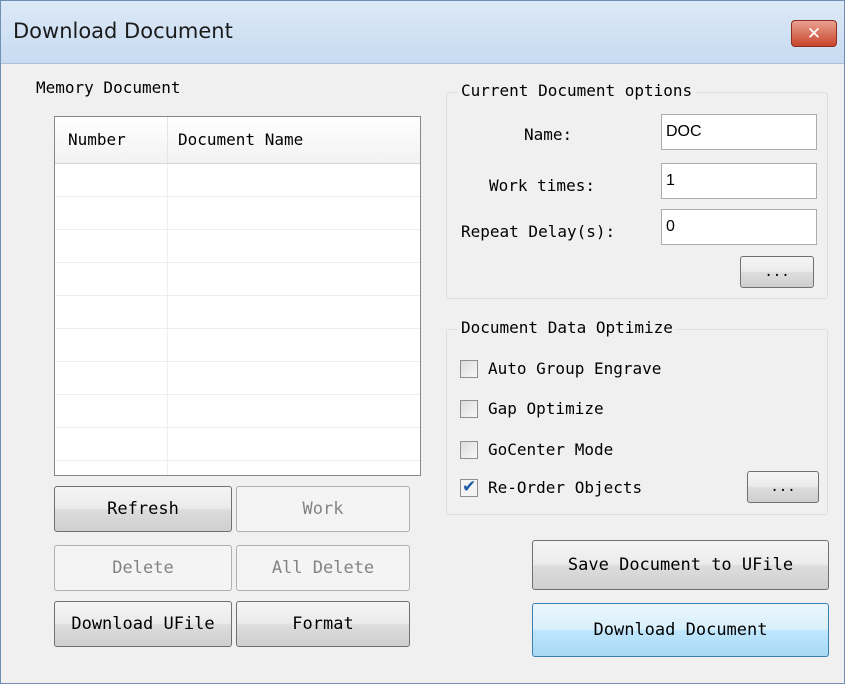 Image resolution: width=845 pixels, height=684 pixels. Describe the element at coordinates (241, 139) in the screenshot. I see `column-document-name-label: Document Name` at that location.